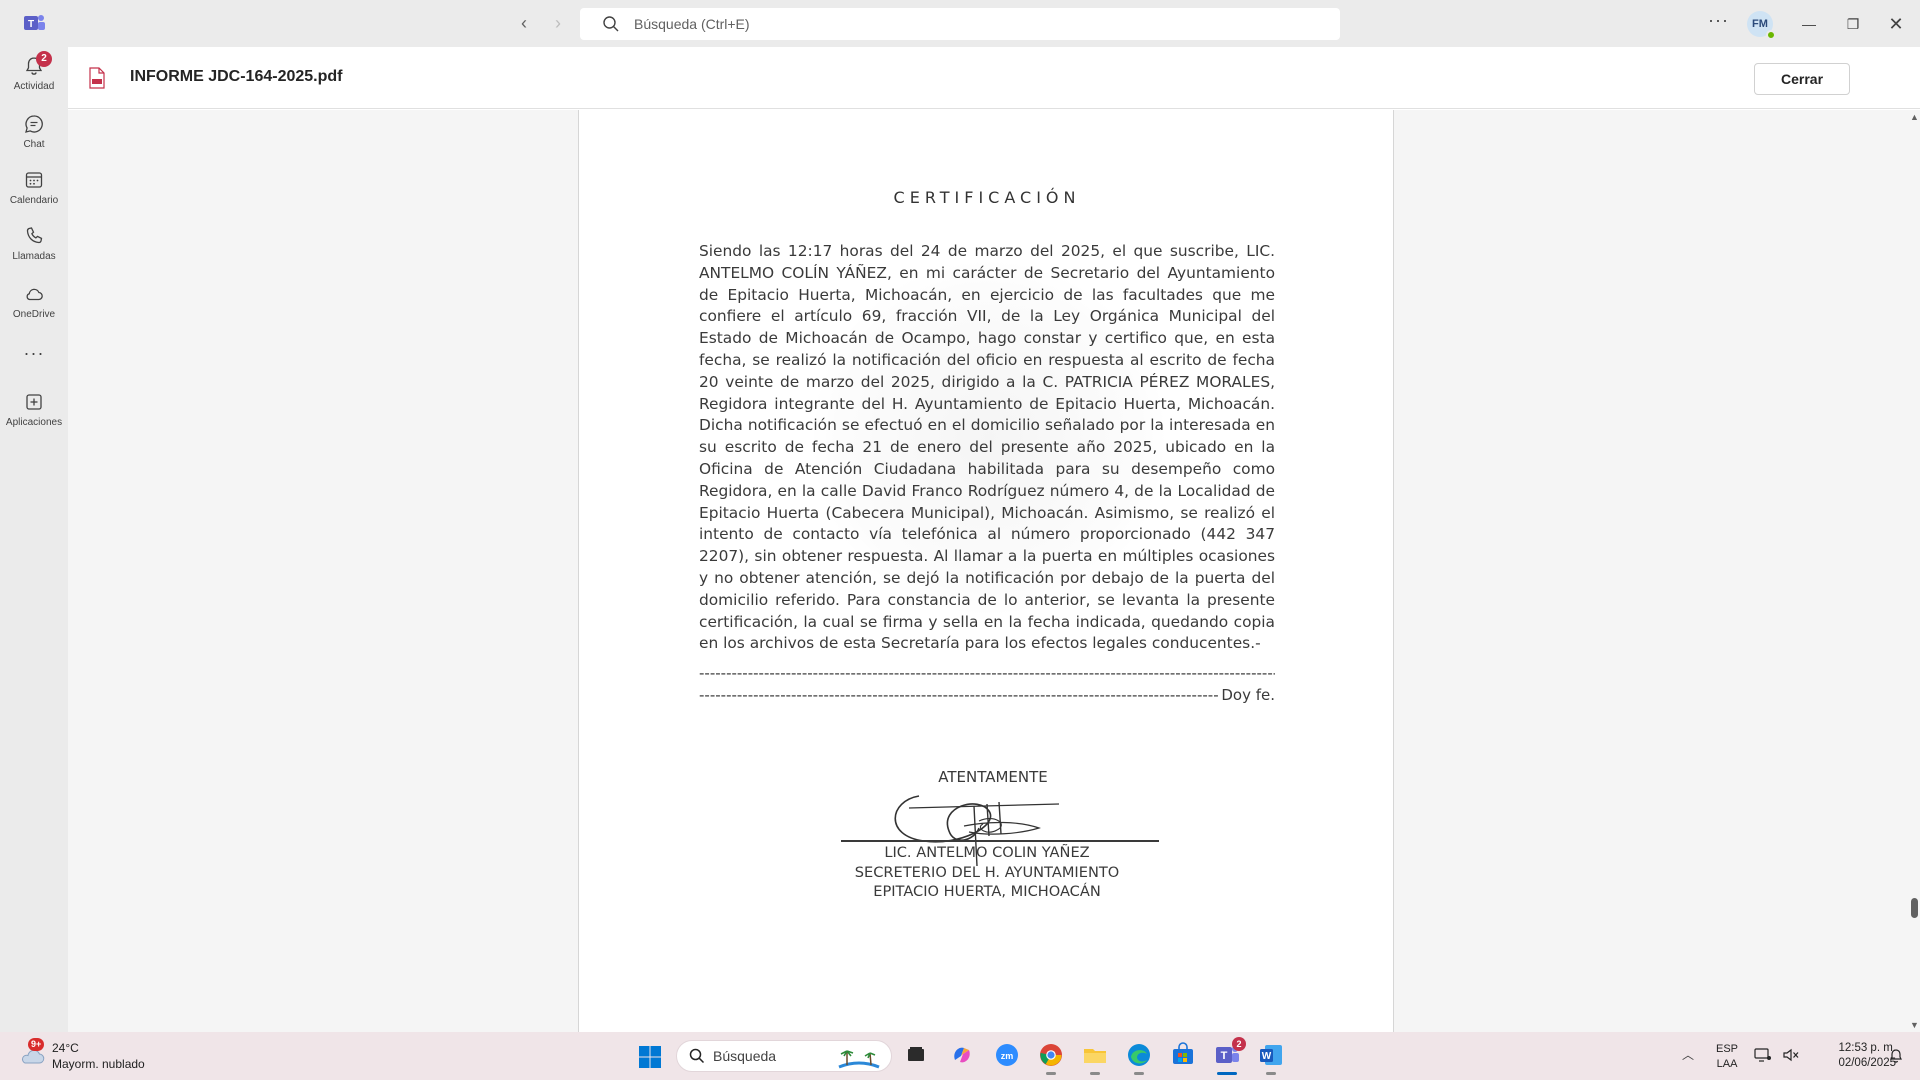  Describe the element at coordinates (745, 1056) in the screenshot. I see `taskbar-search-label: Búsqueda` at that location.